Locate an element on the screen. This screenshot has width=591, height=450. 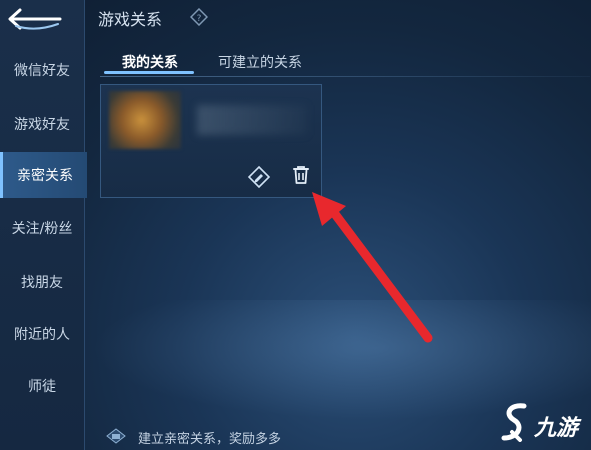
sidebar-item-label: 游戏好友 is located at coordinates (42, 125).